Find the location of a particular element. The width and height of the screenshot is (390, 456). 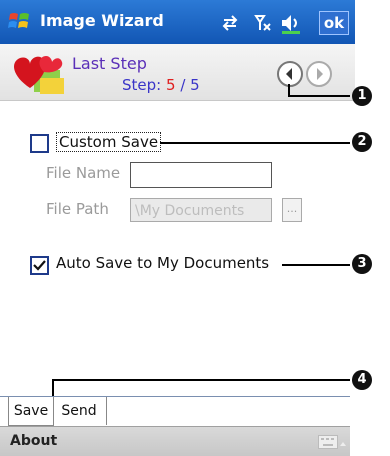

tab-bar: Save Send is located at coordinates (175, 411).